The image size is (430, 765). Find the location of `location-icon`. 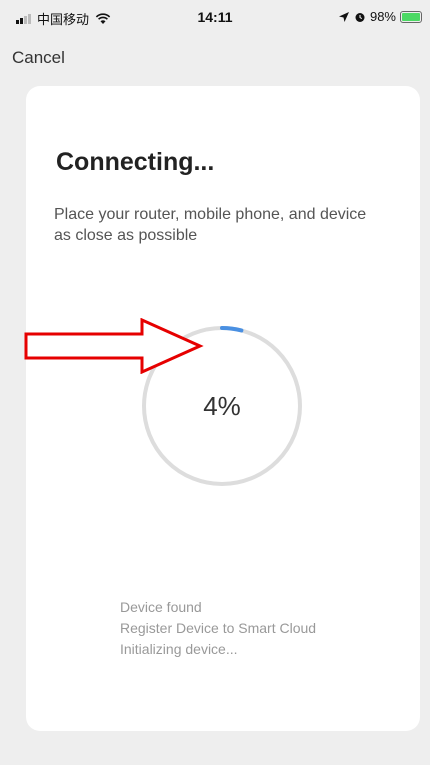

location-icon is located at coordinates (343, 16).